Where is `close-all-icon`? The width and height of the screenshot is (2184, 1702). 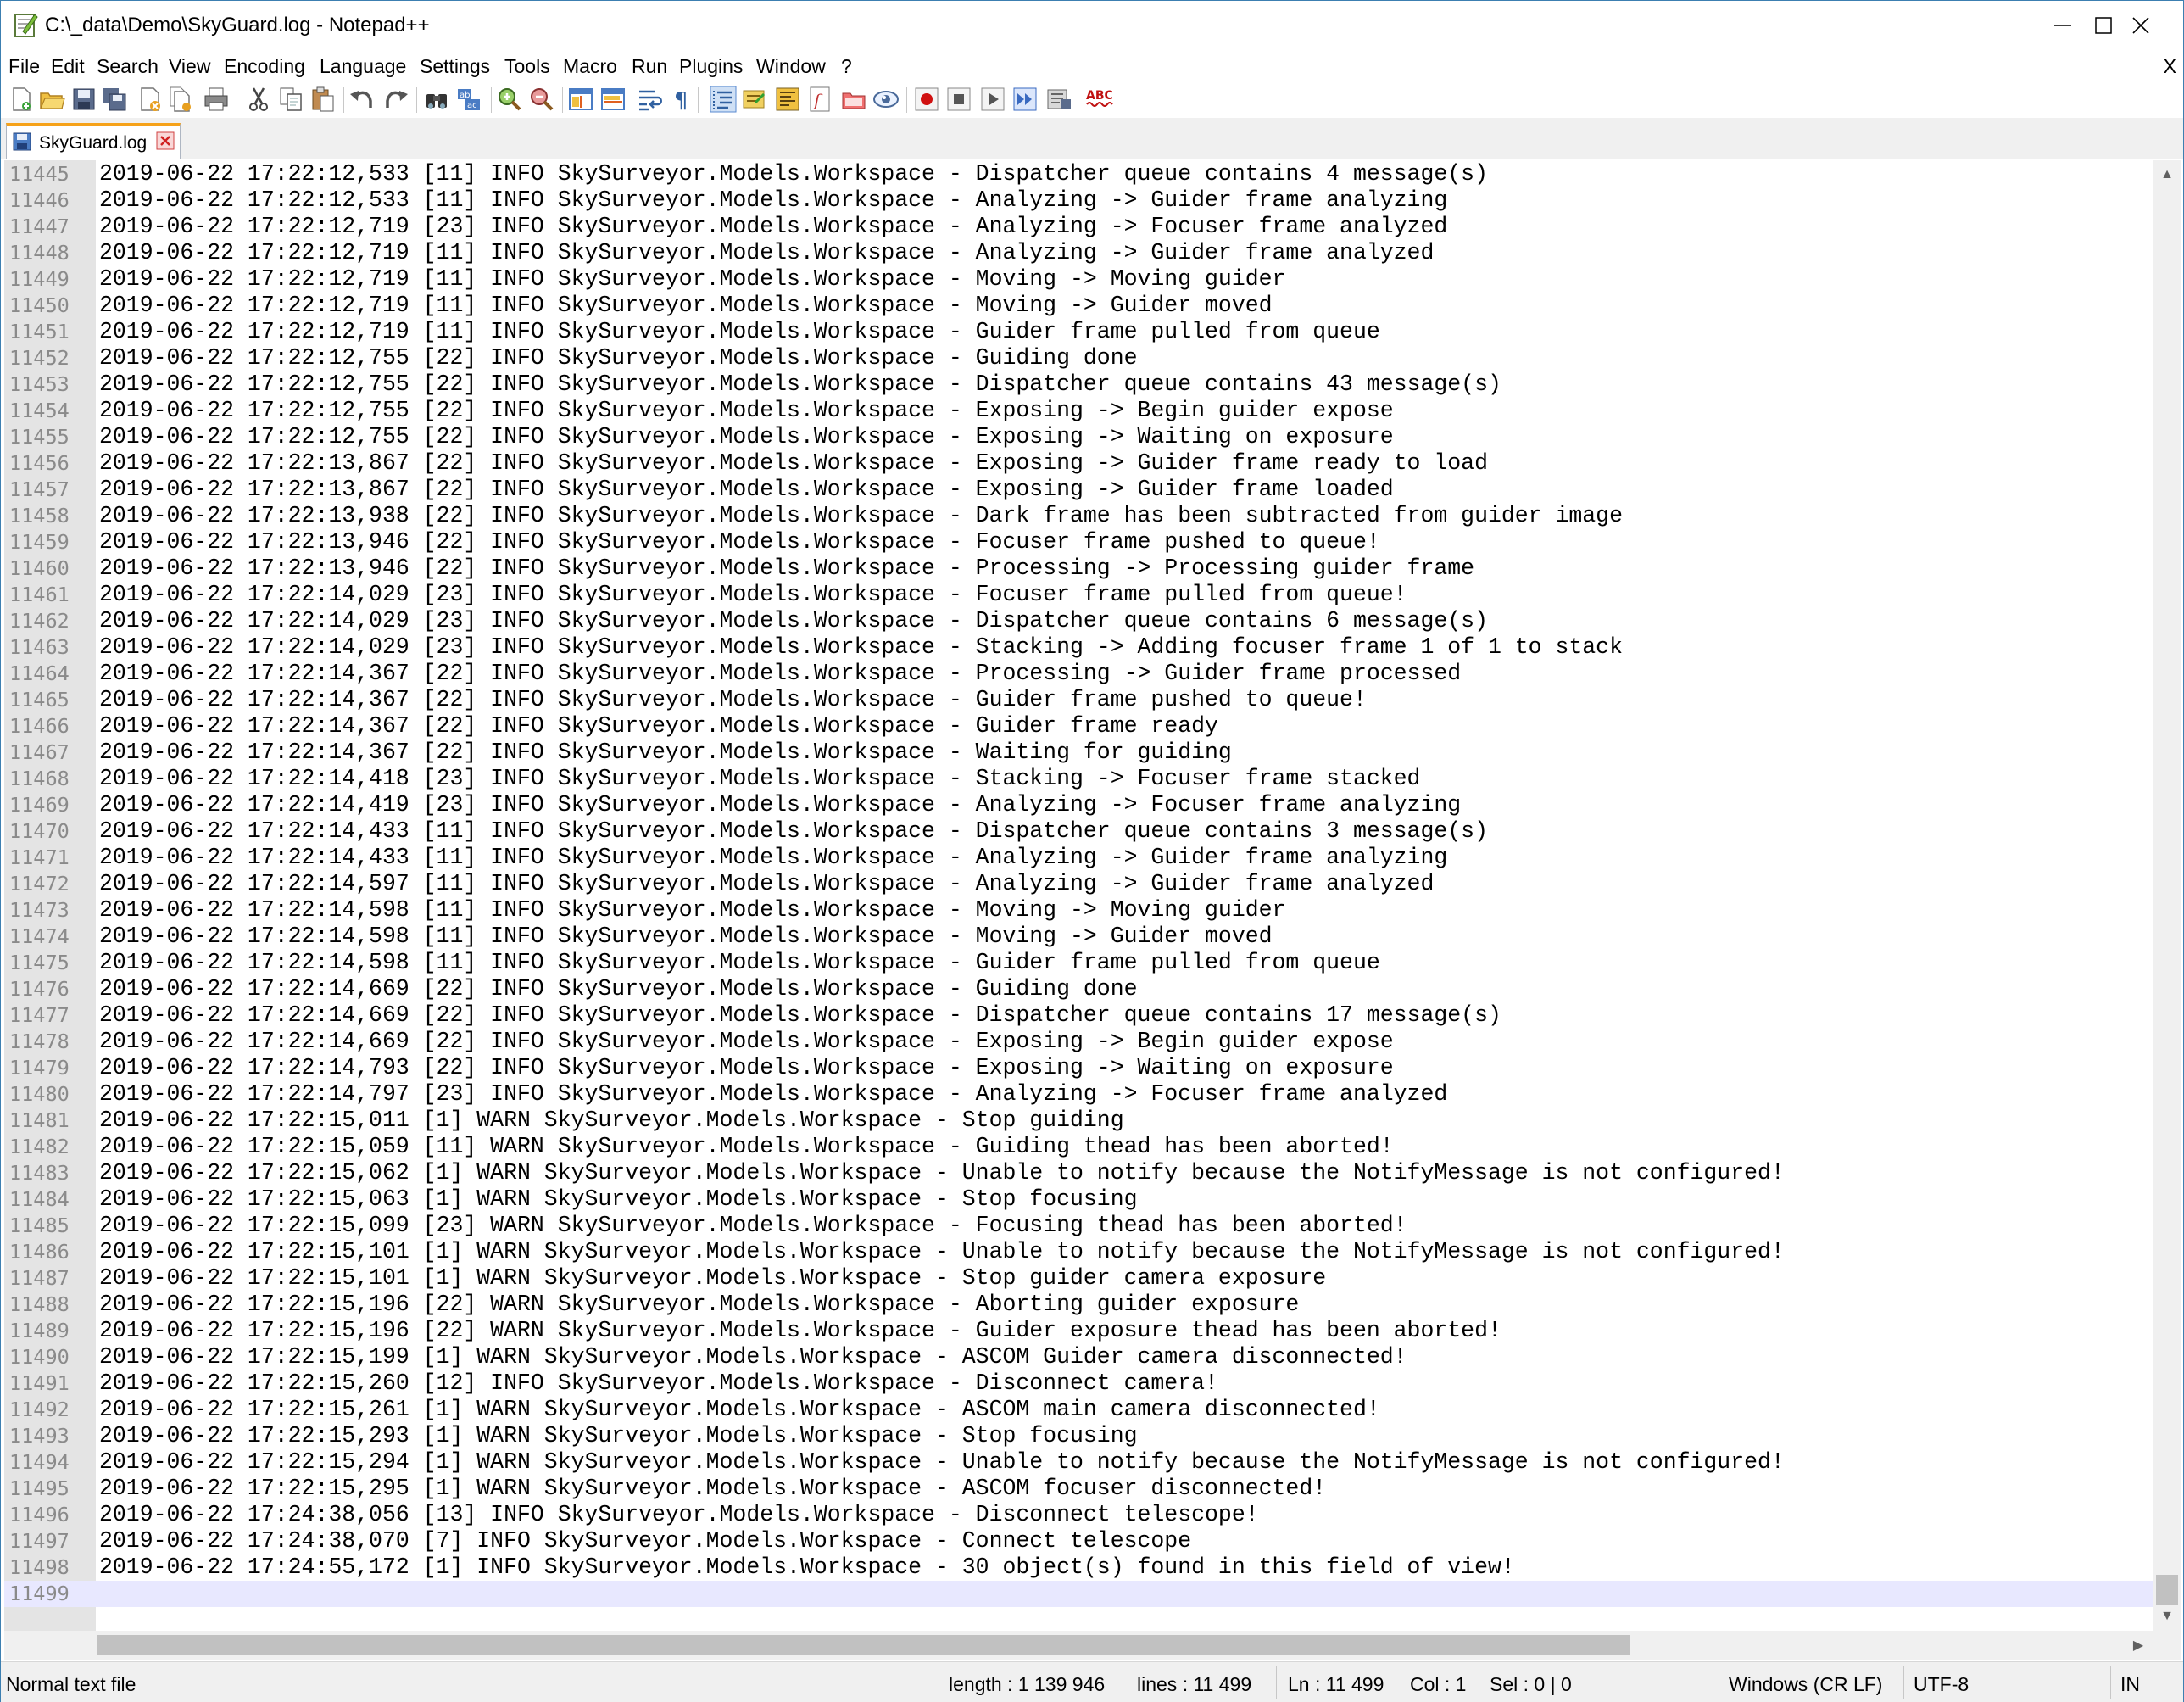
close-all-icon is located at coordinates (180, 99).